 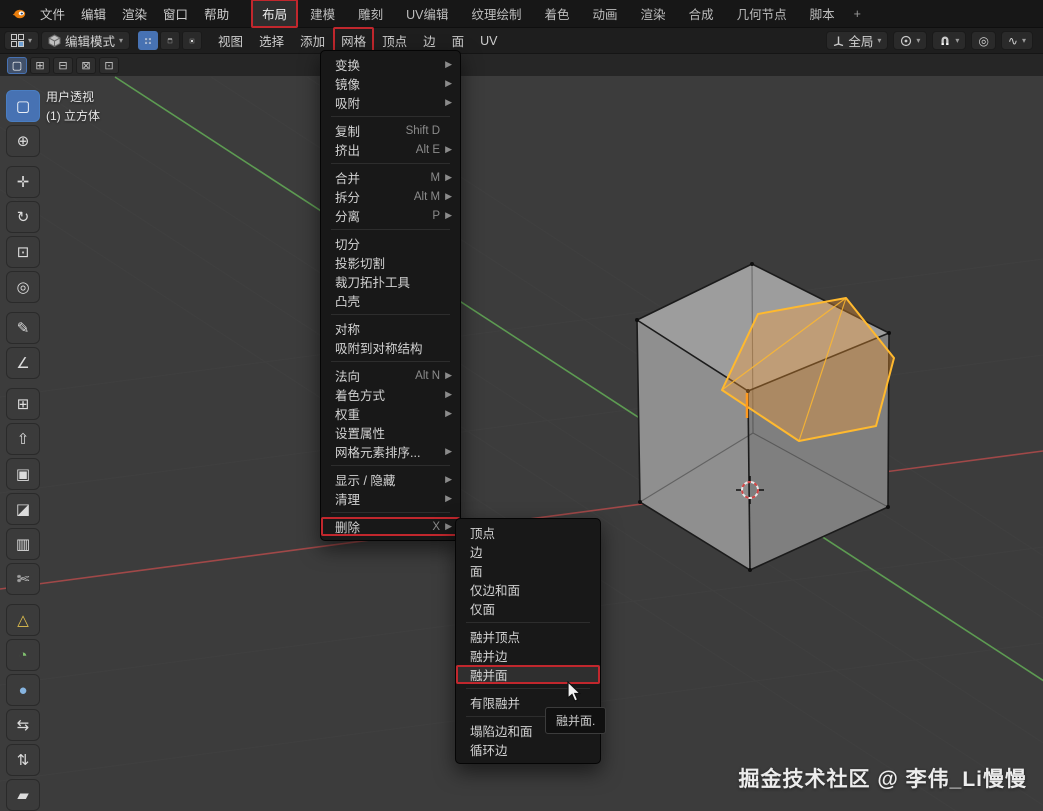 I want to click on mesh-menu-item: 拆分 Alt M ▶, so click(x=390, y=196).